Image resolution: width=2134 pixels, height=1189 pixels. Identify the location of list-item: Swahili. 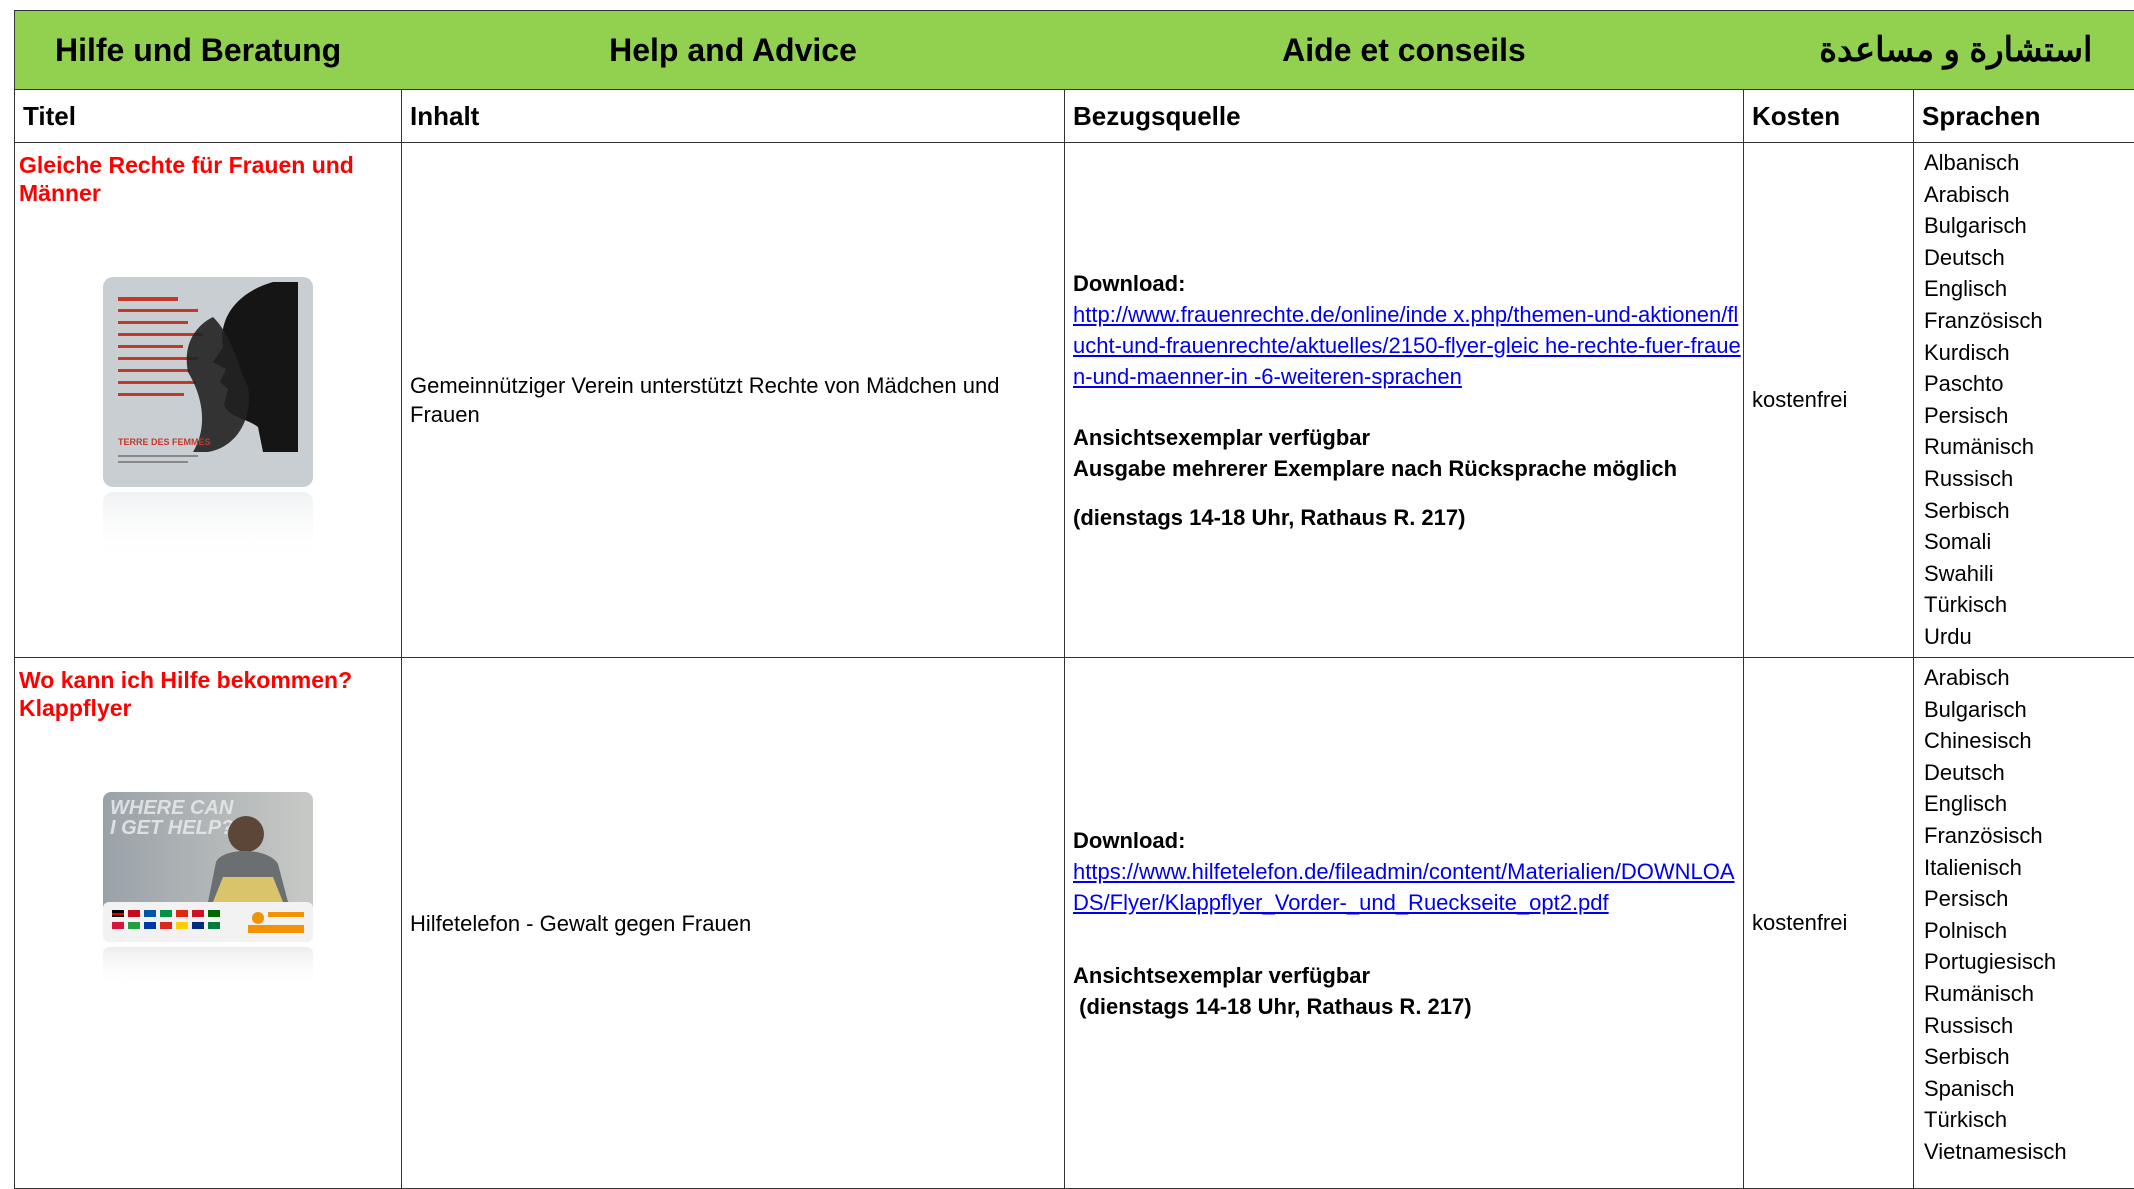
(2029, 574).